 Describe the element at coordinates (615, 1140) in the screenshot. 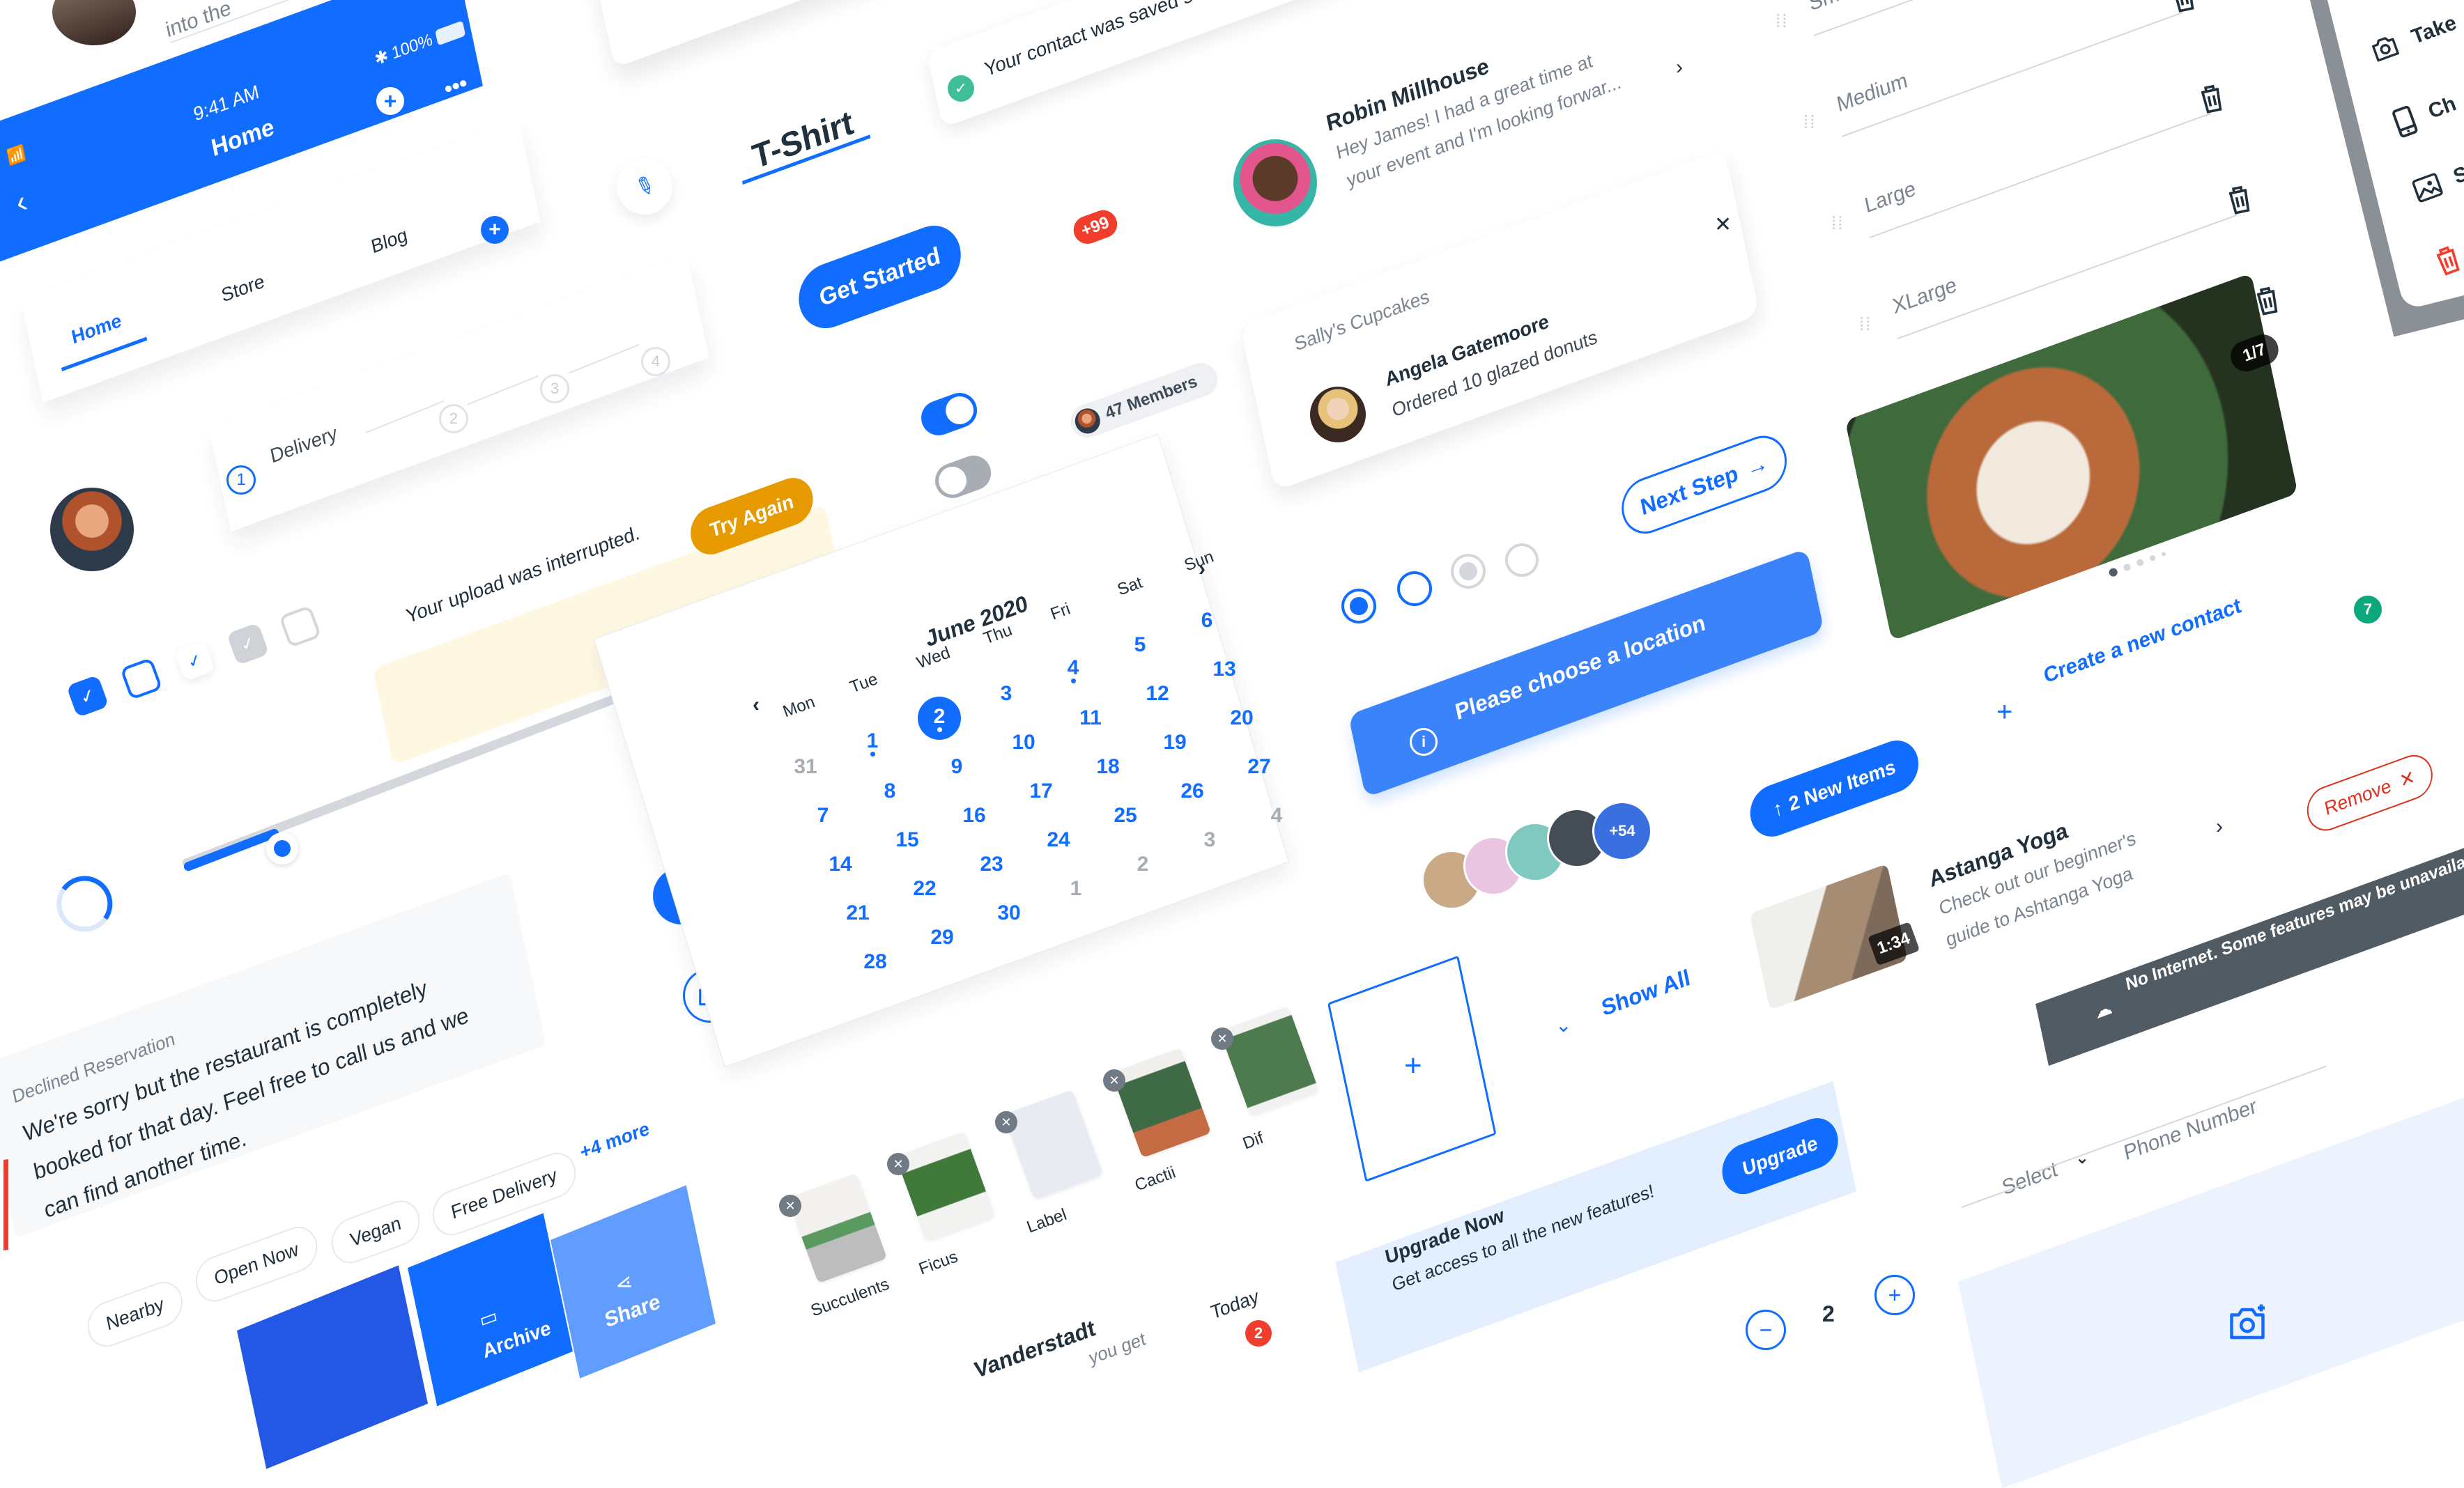

I see `chips-more-link: +4 more` at that location.